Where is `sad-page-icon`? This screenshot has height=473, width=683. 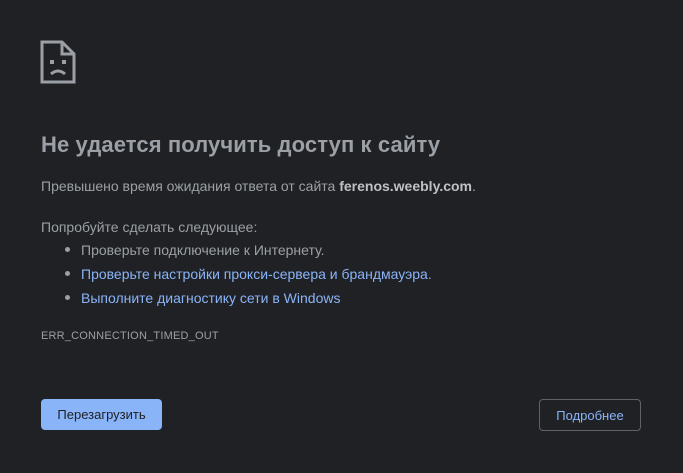
sad-page-icon is located at coordinates (58, 62).